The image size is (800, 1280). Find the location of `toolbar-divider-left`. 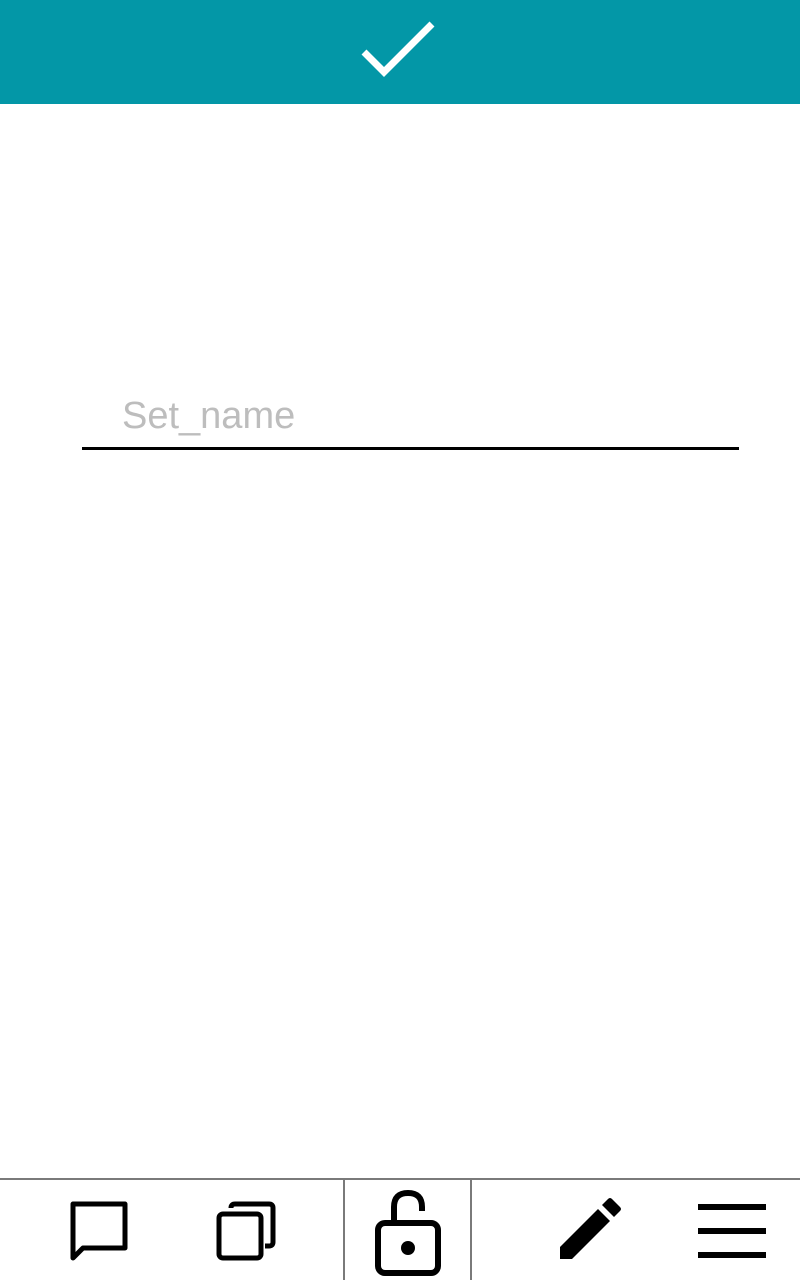

toolbar-divider-left is located at coordinates (344, 1230).